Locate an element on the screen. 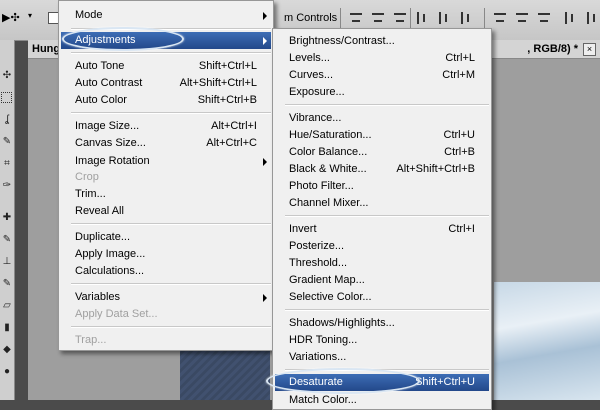 This screenshot has height=410, width=600. menu-item-shortcut: Alt+Ctrl+I is located at coordinates (234, 126).